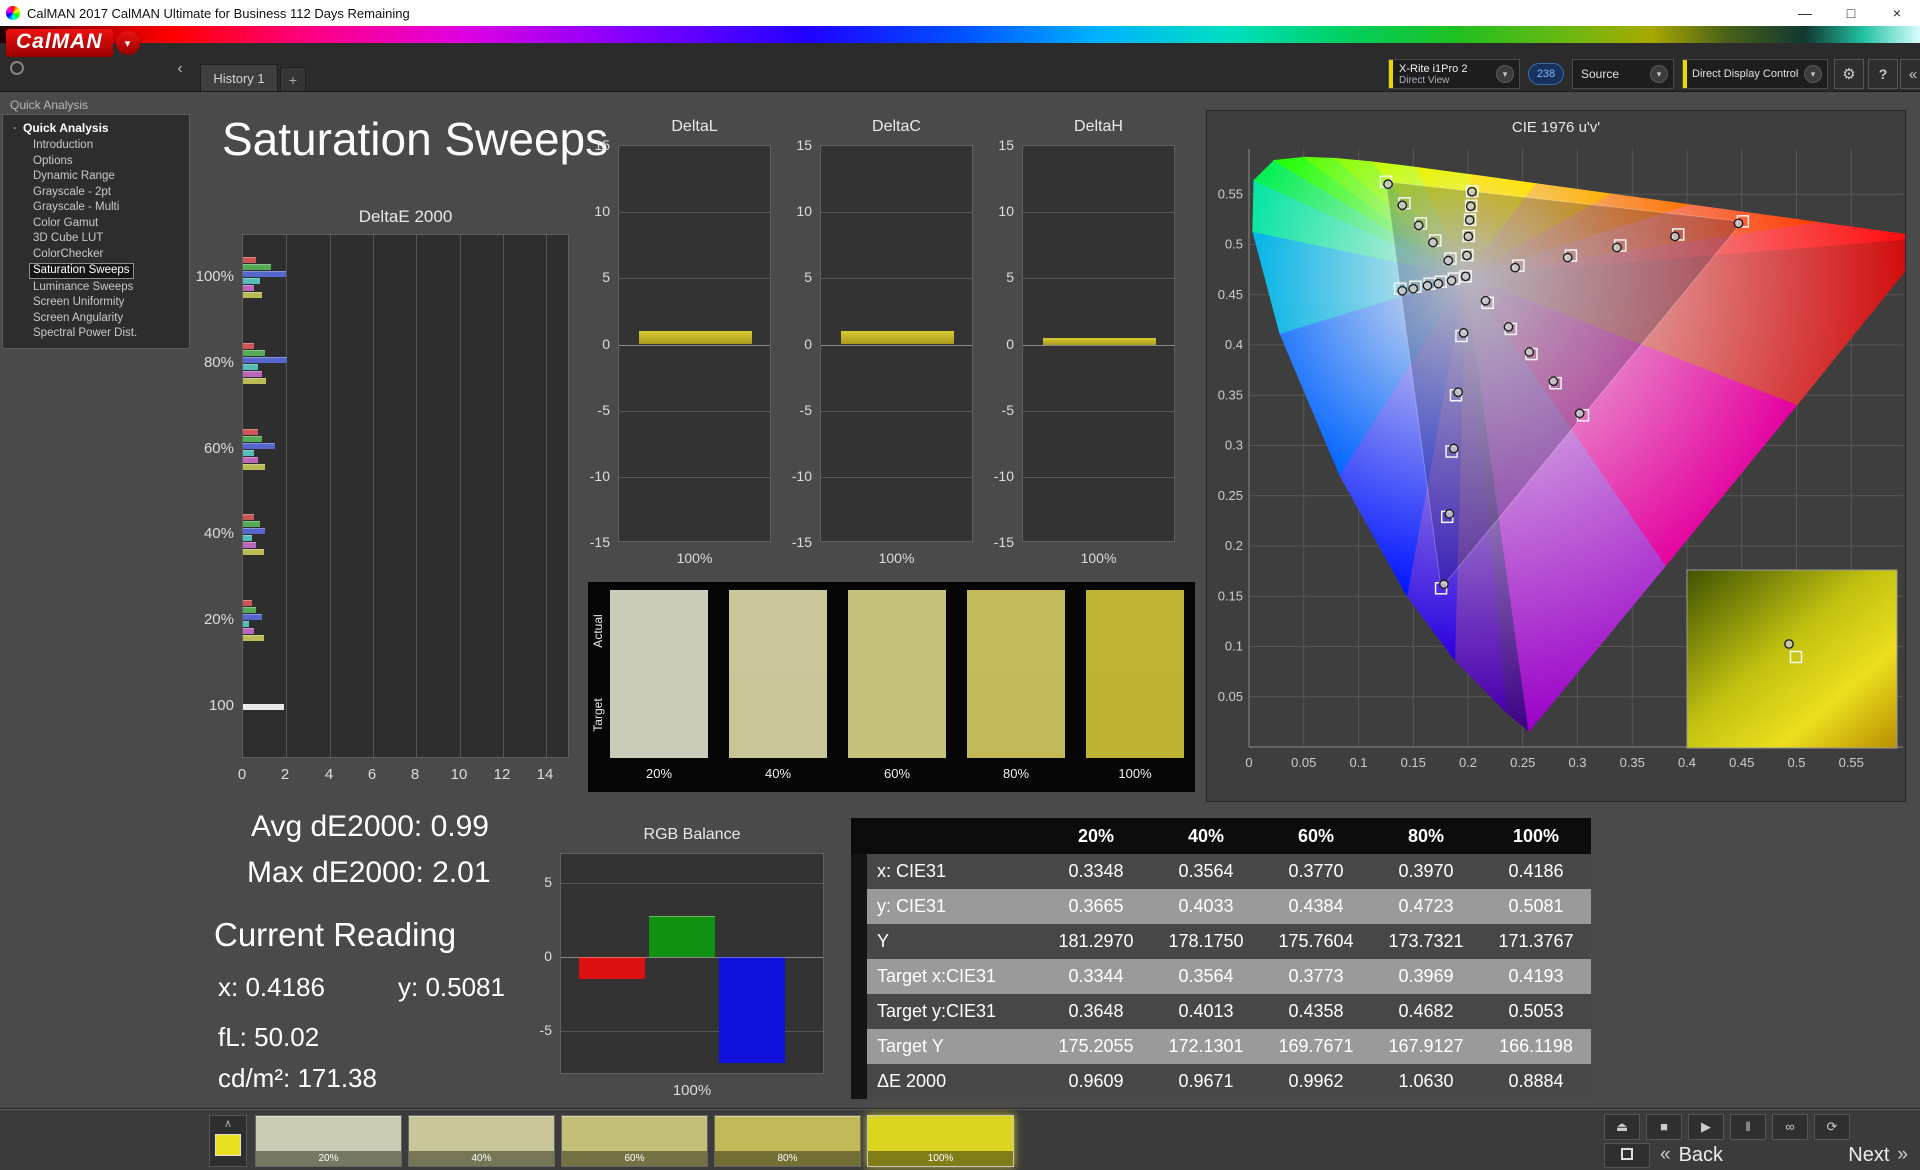  Describe the element at coordinates (1805, 13) in the screenshot. I see `minimize-button: —` at that location.